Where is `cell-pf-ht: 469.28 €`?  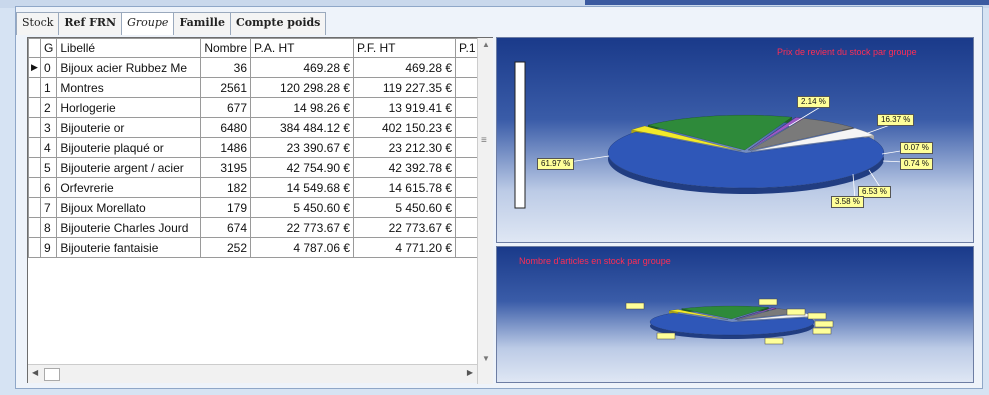
cell-pf-ht: 469.28 € is located at coordinates (405, 67).